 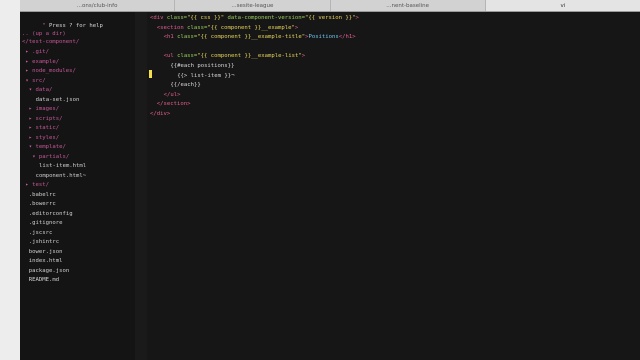 I want to click on line-gutter, so click(x=141, y=186).